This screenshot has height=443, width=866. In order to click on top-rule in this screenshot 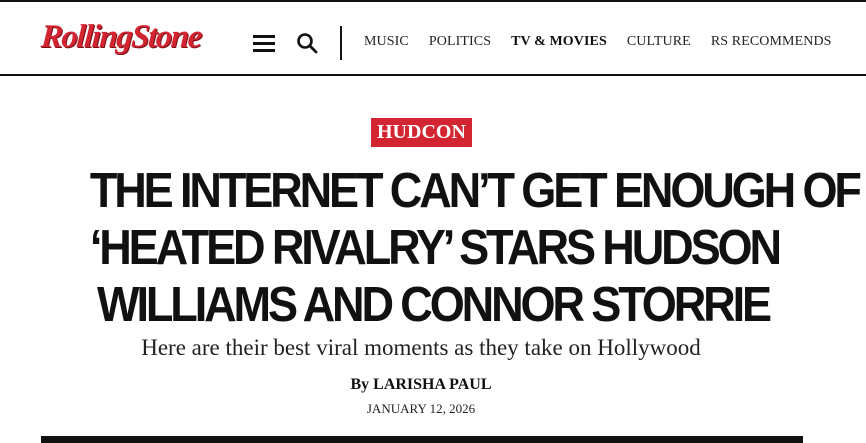, I will do `click(433, 4)`.